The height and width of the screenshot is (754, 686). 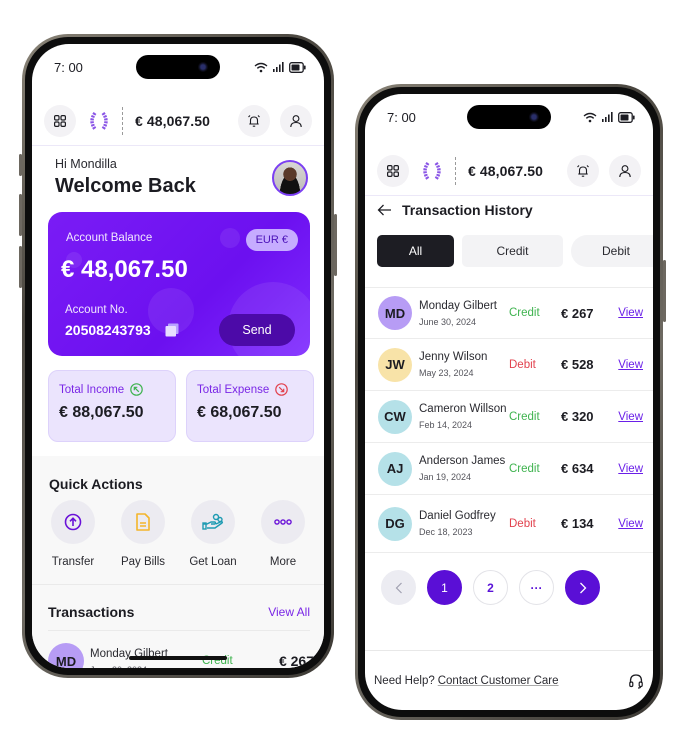 I want to click on top-bar: € 48,067.50, so click(x=509, y=171).